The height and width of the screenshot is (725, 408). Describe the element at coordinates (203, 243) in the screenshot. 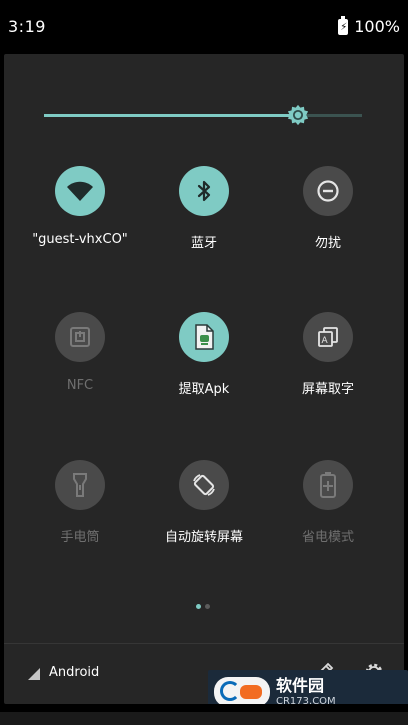

I see `tile-label-bluetooth: 蓝牙` at that location.